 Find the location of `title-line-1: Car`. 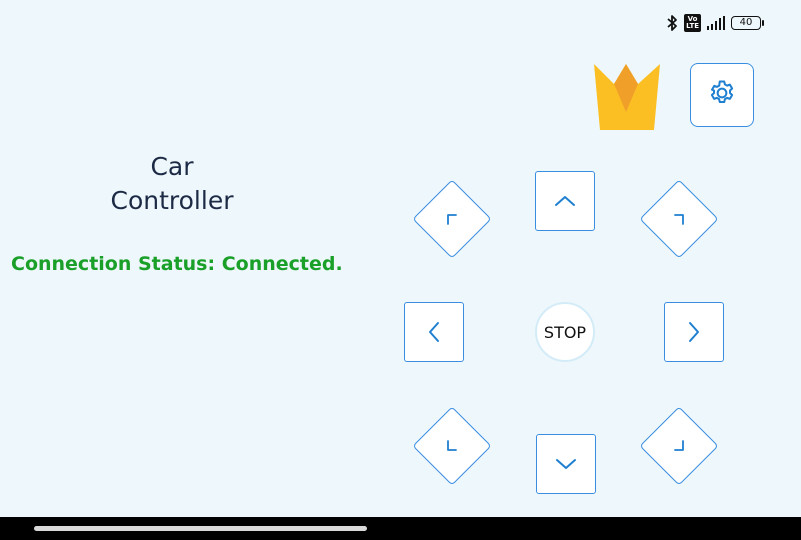

title-line-1: Car is located at coordinates (172, 166).